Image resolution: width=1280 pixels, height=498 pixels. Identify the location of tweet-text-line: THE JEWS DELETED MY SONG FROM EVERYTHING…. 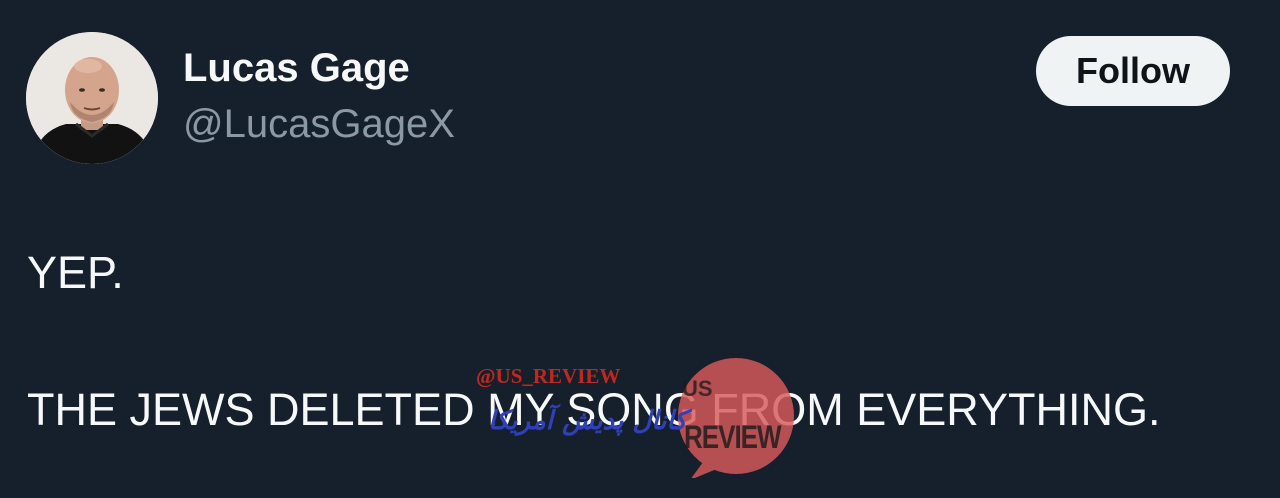
(594, 409).